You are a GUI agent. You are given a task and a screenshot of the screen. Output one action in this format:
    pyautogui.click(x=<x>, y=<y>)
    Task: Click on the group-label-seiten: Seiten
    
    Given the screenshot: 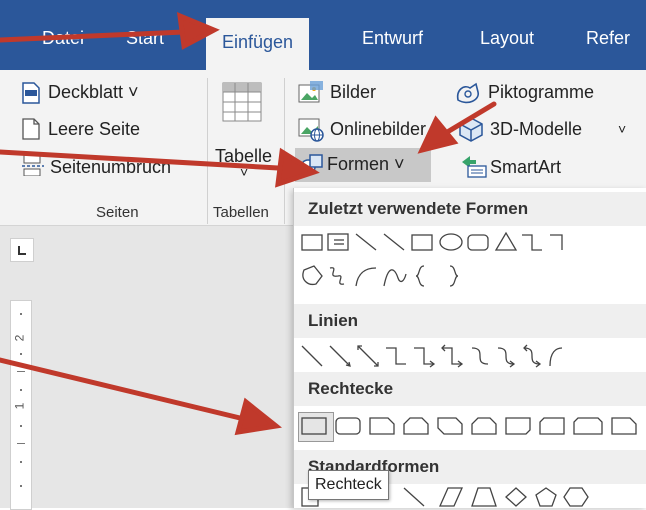 What is the action you would take?
    pyautogui.click(x=117, y=212)
    